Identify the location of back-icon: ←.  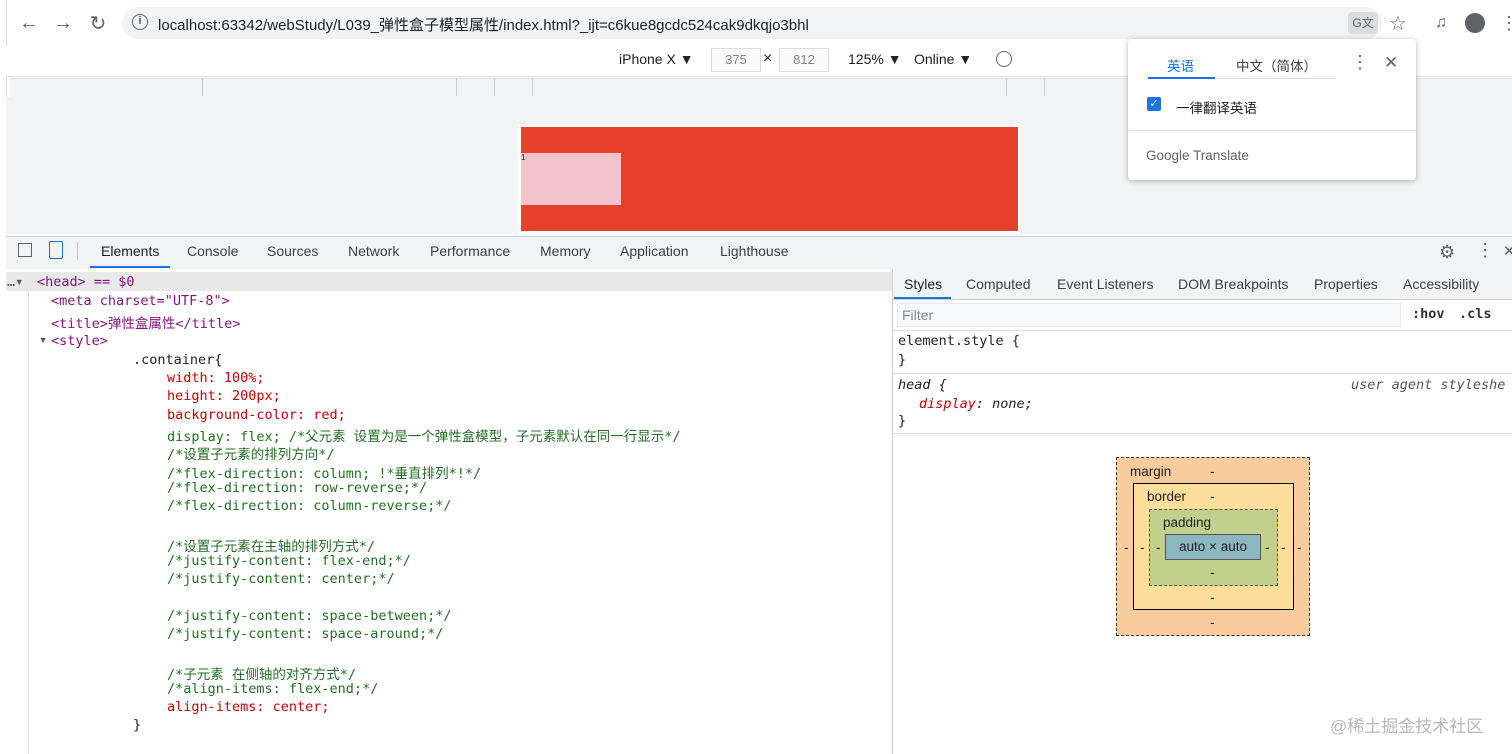
(29, 23).